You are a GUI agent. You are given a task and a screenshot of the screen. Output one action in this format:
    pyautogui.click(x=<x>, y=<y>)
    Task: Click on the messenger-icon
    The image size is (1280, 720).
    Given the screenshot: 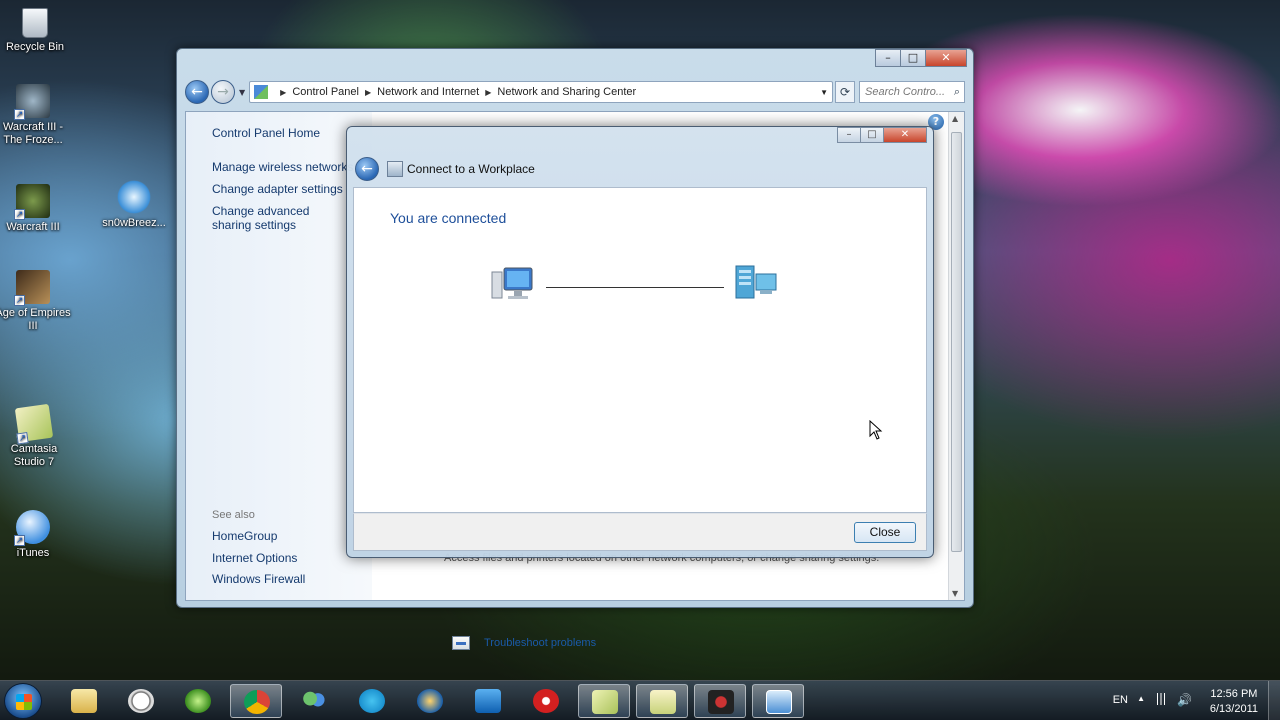 What is the action you would take?
    pyautogui.click(x=314, y=701)
    